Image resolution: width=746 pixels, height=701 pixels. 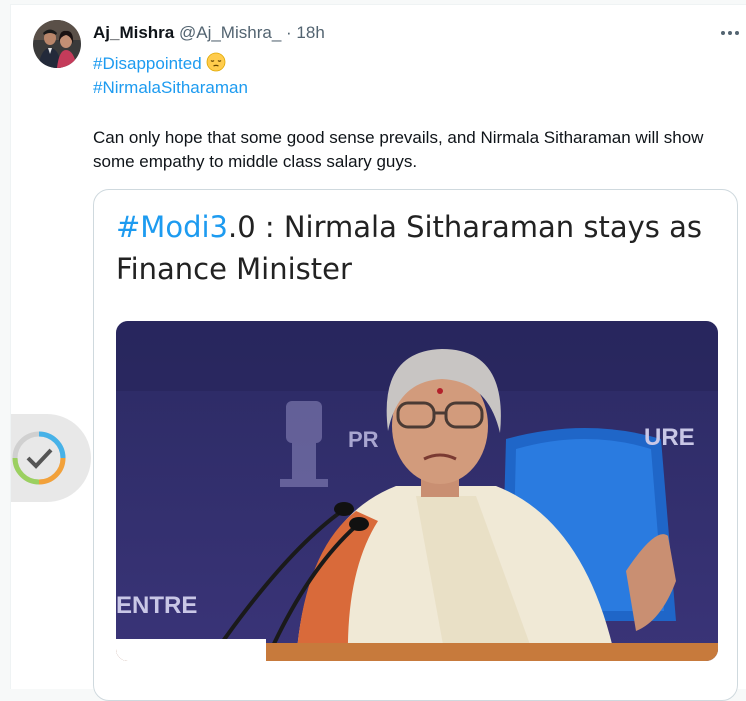 I want to click on photo-text-right: URE, so click(x=669, y=437).